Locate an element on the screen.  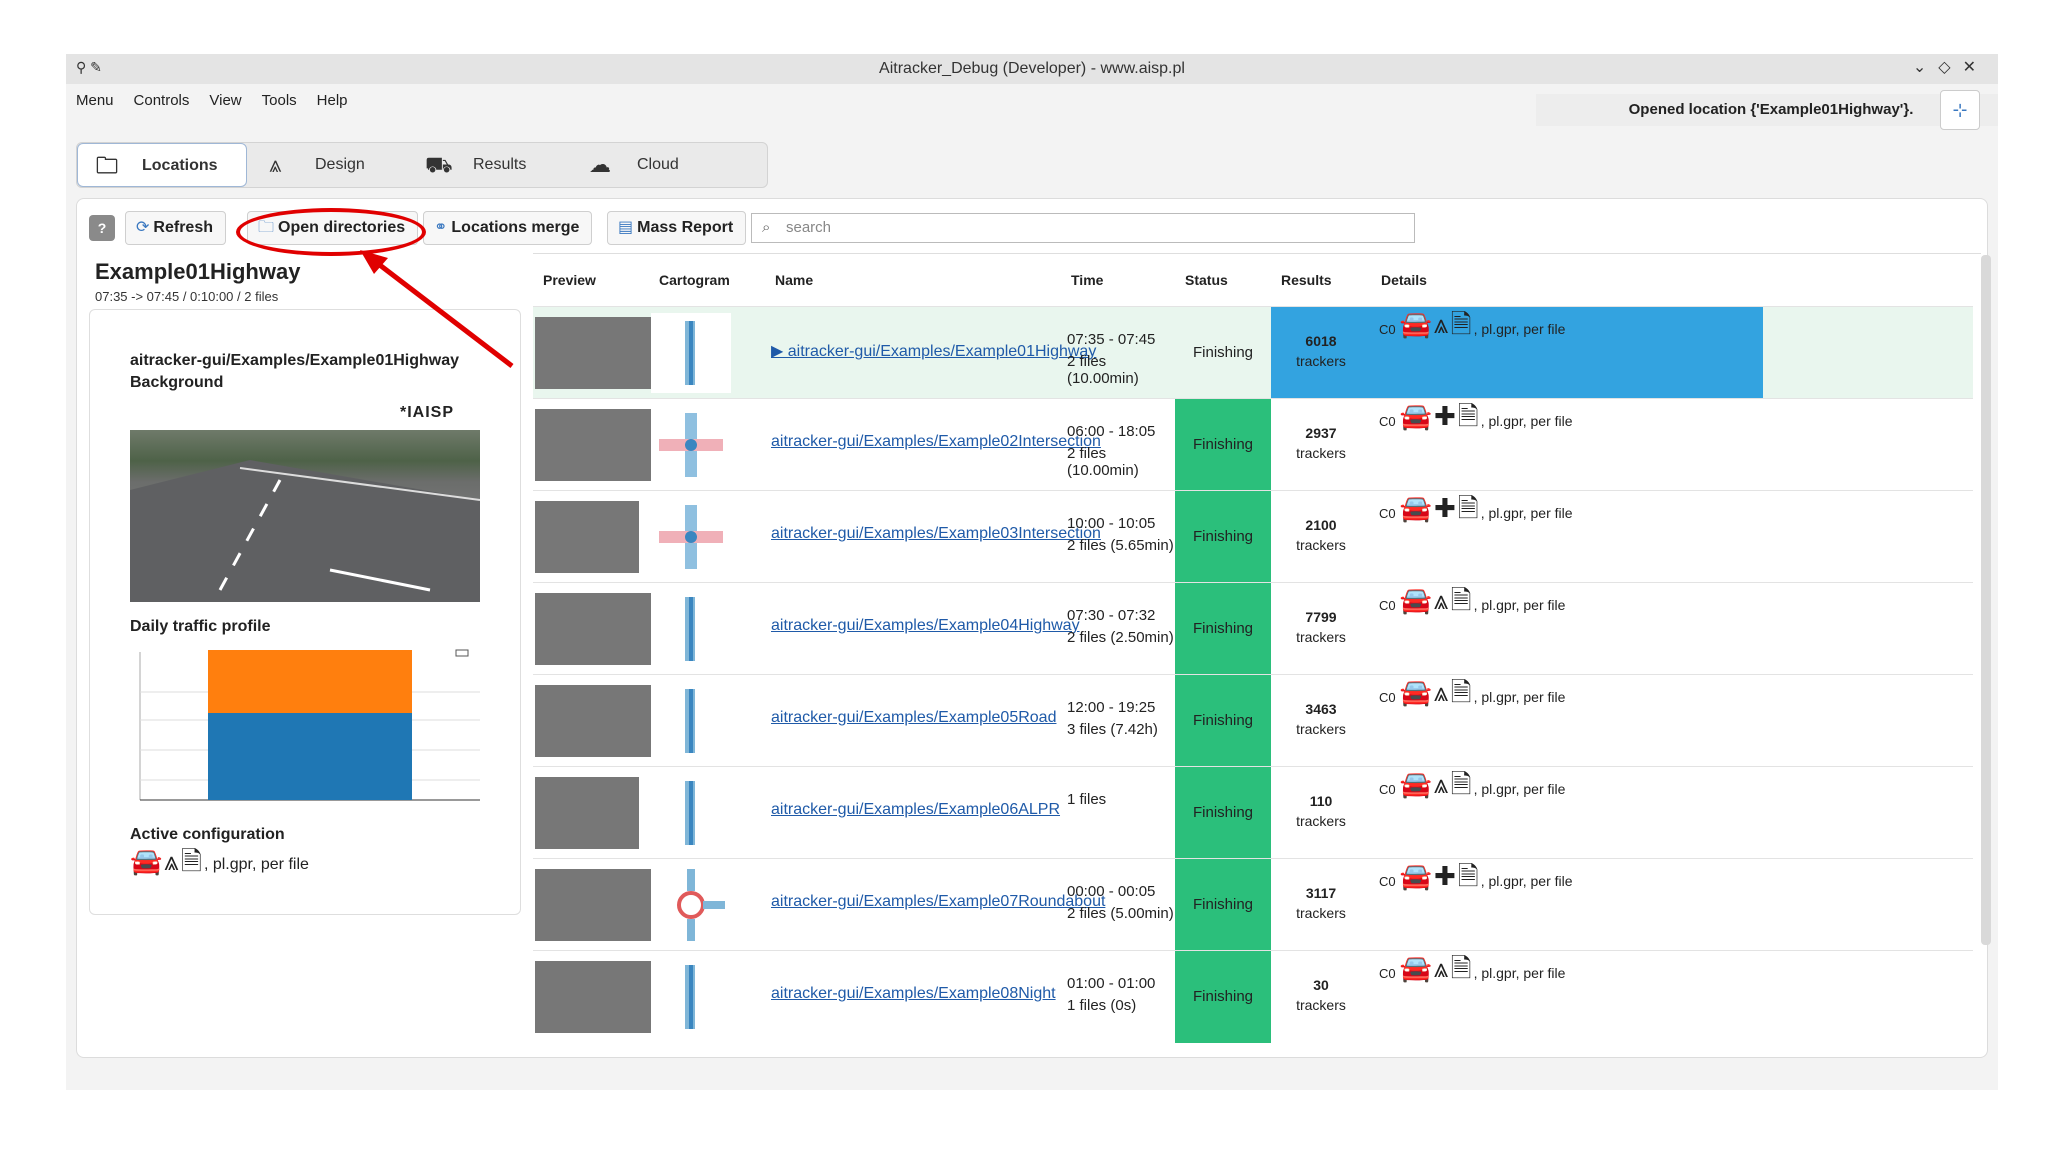
status-cell: Finishing is located at coordinates (1223, 353).